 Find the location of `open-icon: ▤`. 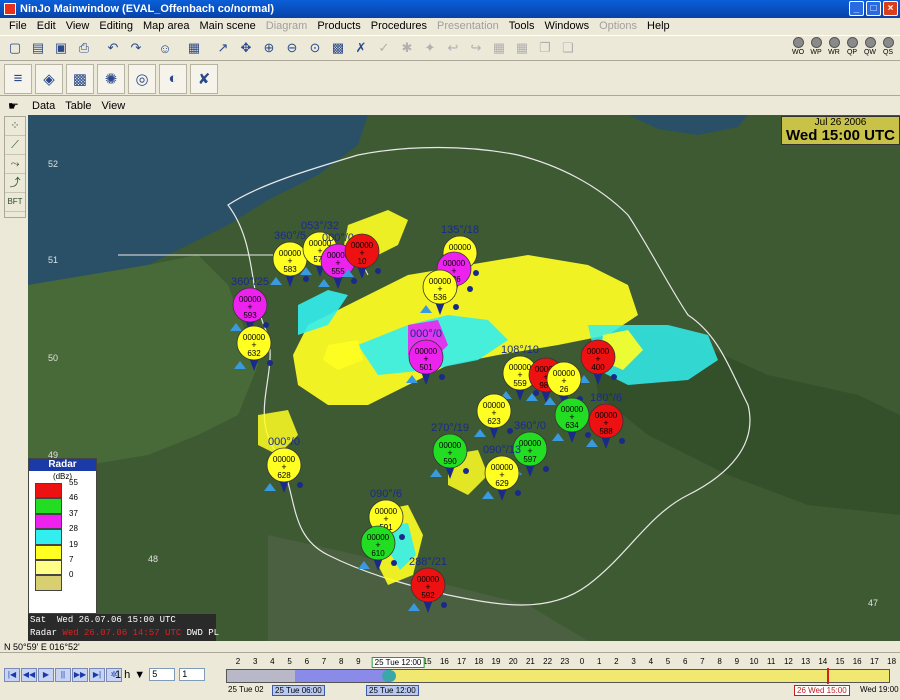

open-icon: ▤ is located at coordinates (38, 48).